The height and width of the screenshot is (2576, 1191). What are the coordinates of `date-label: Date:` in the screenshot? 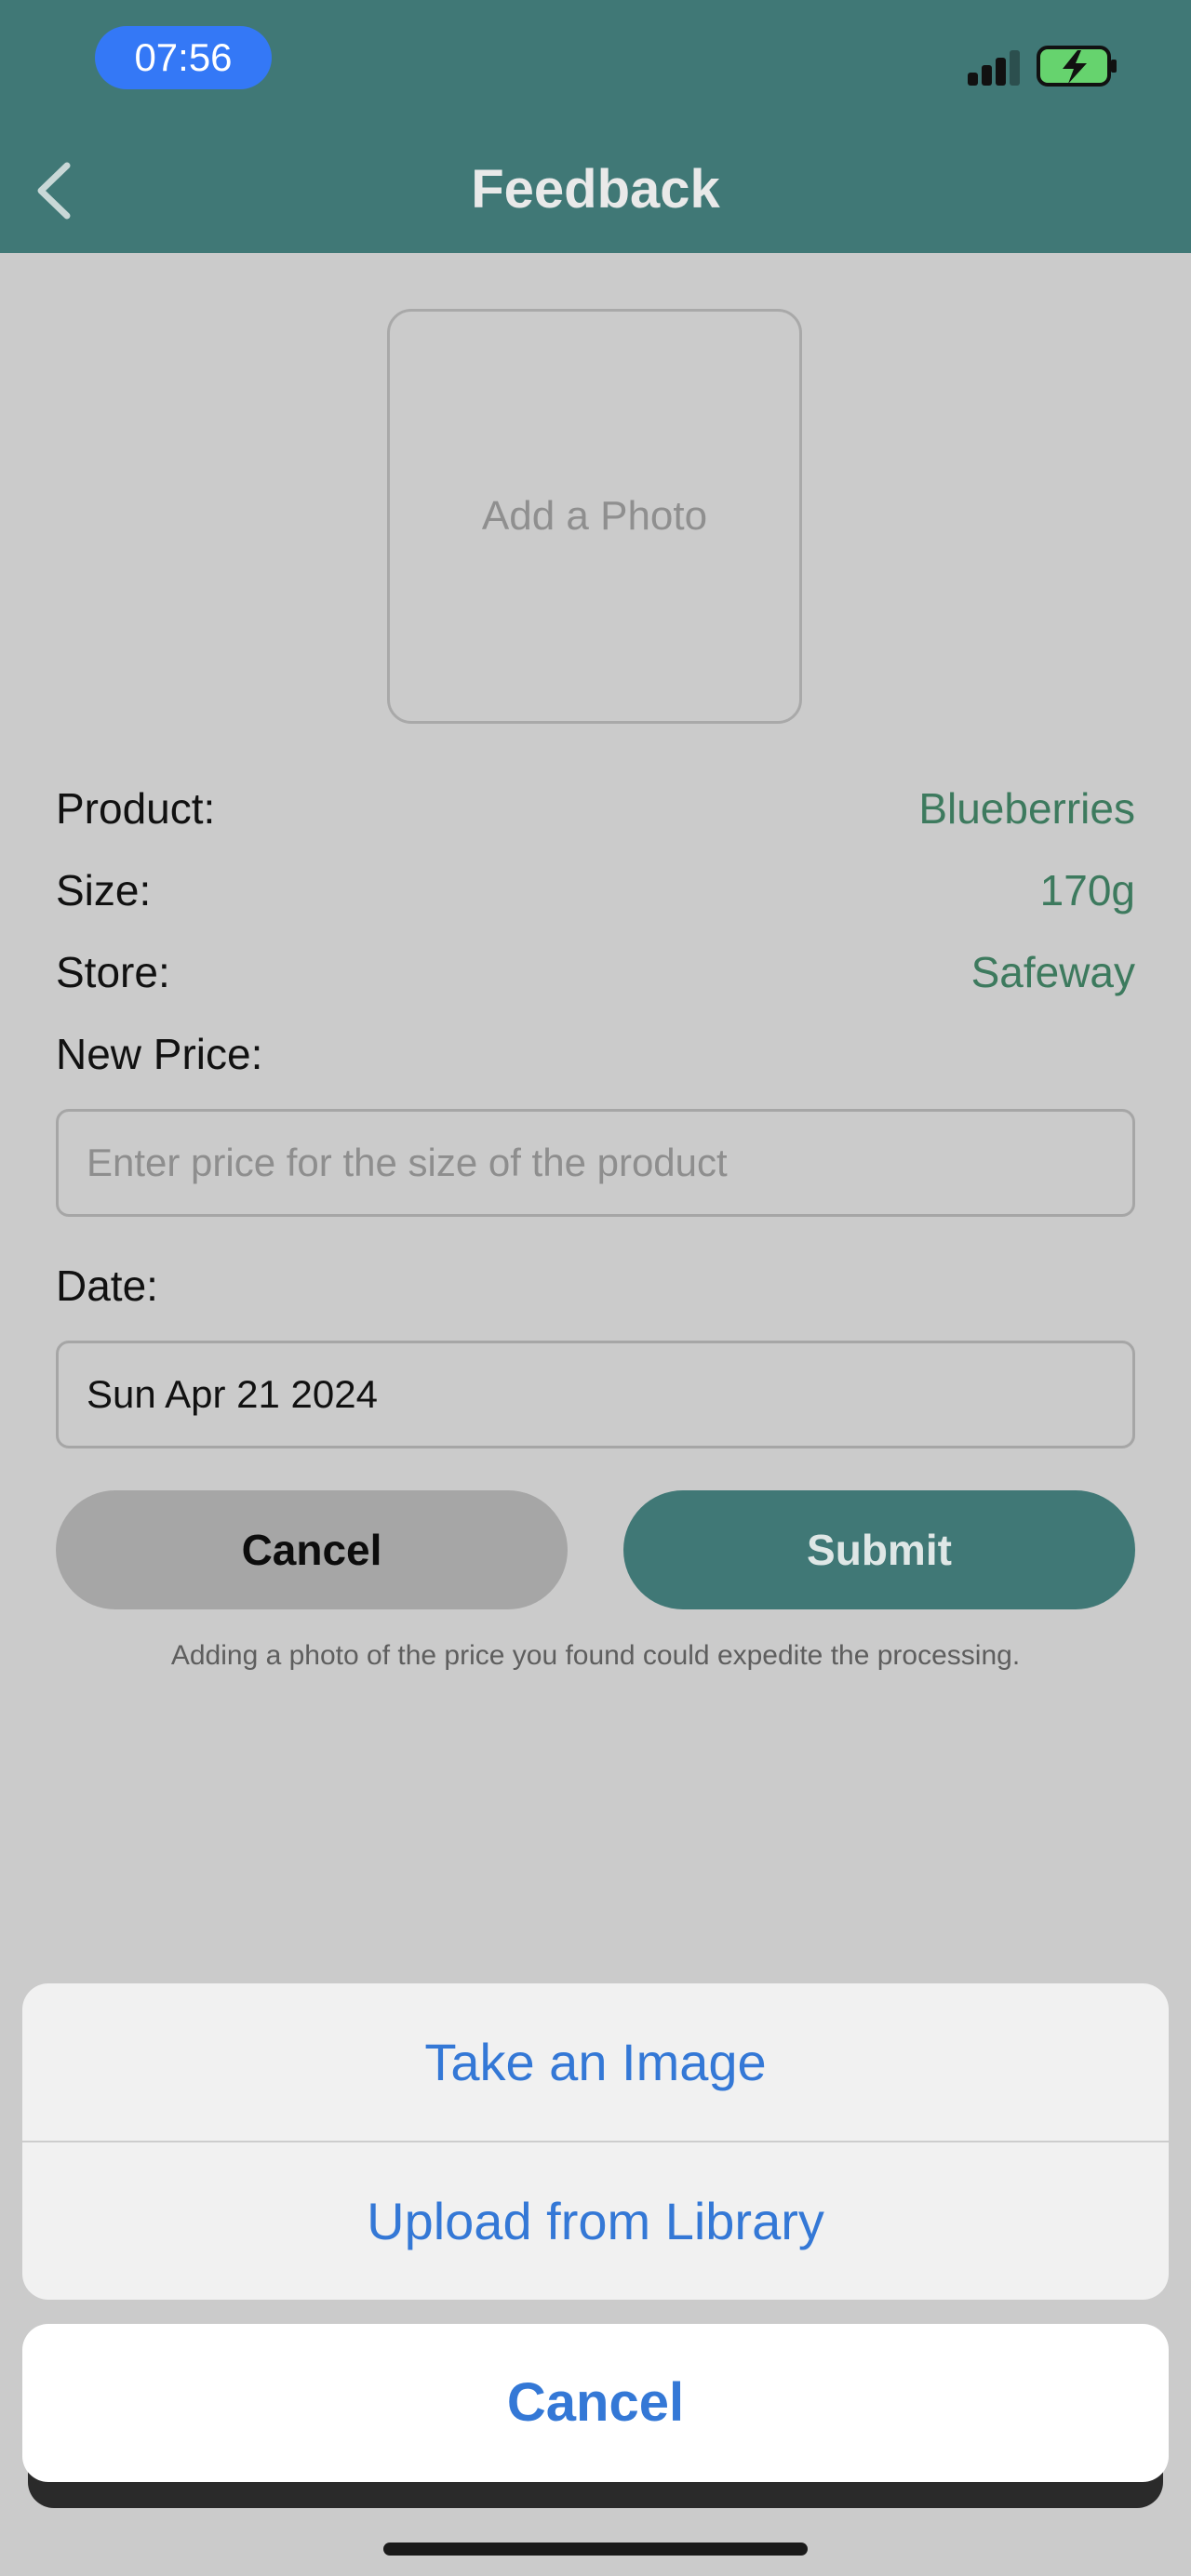 It's located at (107, 1285).